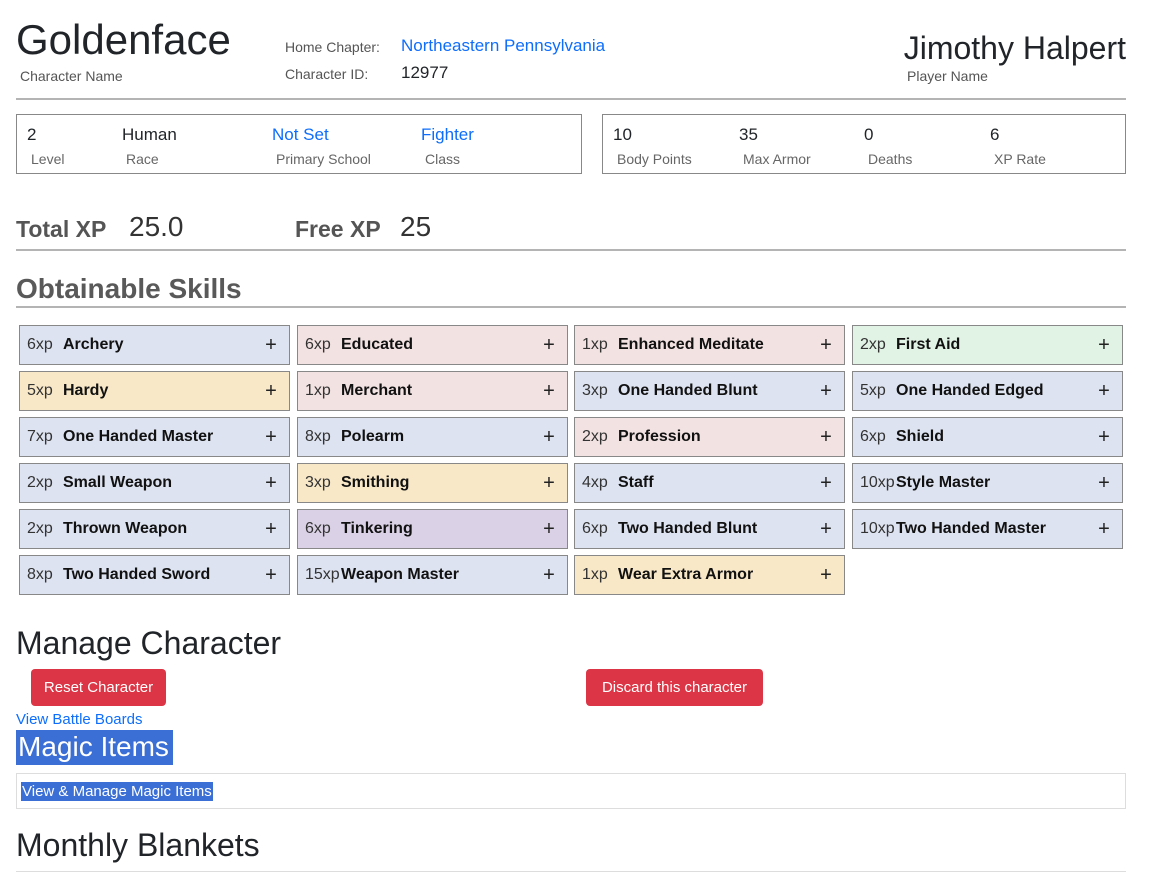 This screenshot has width=1165, height=873. Describe the element at coordinates (332, 47) in the screenshot. I see `home-chapter-label: Home Chapter:` at that location.